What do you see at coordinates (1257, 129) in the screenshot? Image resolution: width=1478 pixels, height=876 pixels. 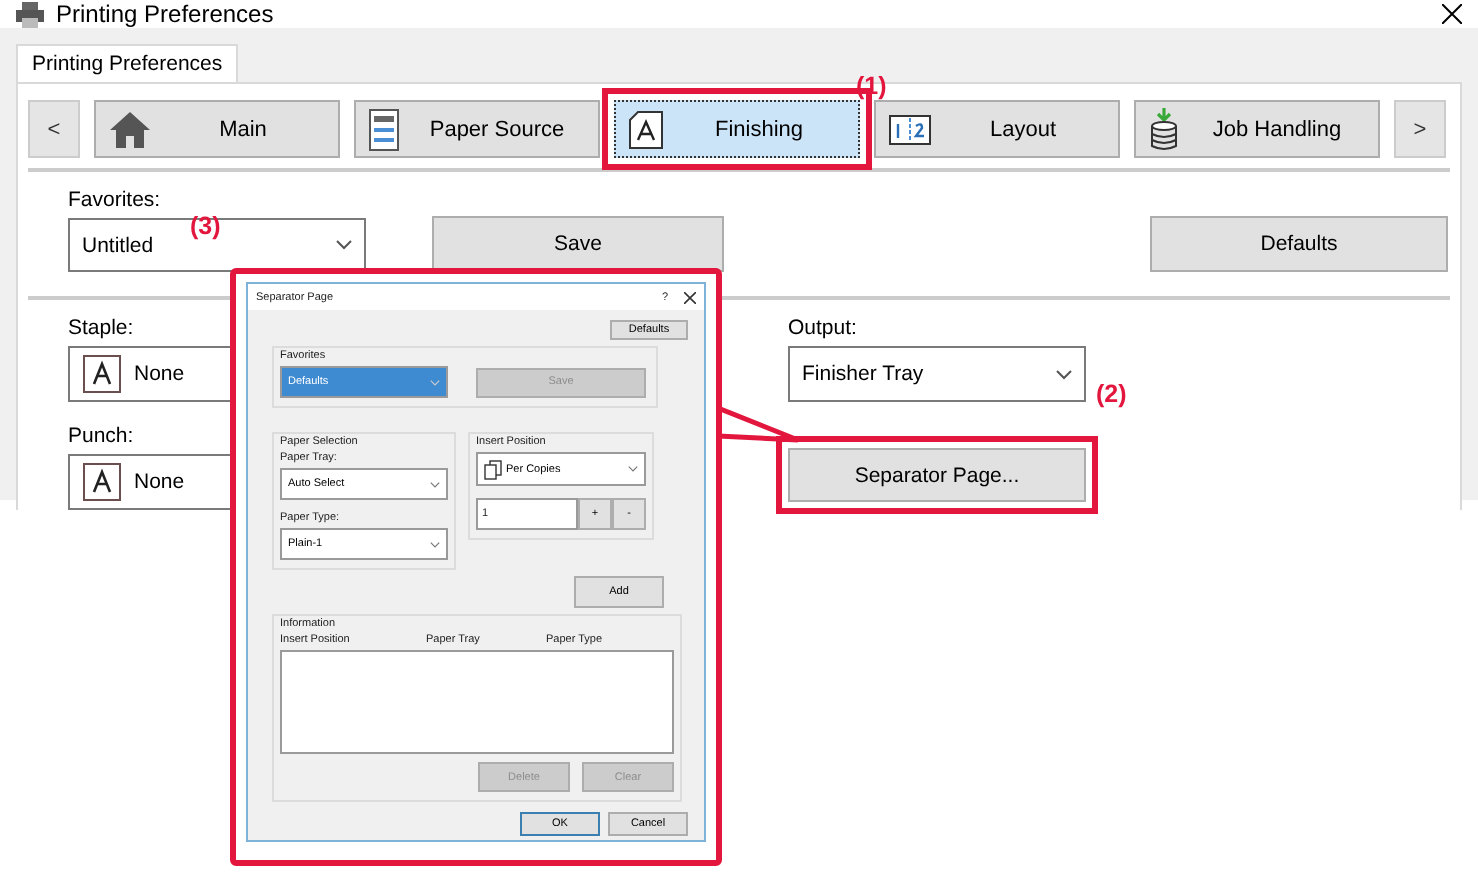 I see `tab-button: Job Handling` at bounding box center [1257, 129].